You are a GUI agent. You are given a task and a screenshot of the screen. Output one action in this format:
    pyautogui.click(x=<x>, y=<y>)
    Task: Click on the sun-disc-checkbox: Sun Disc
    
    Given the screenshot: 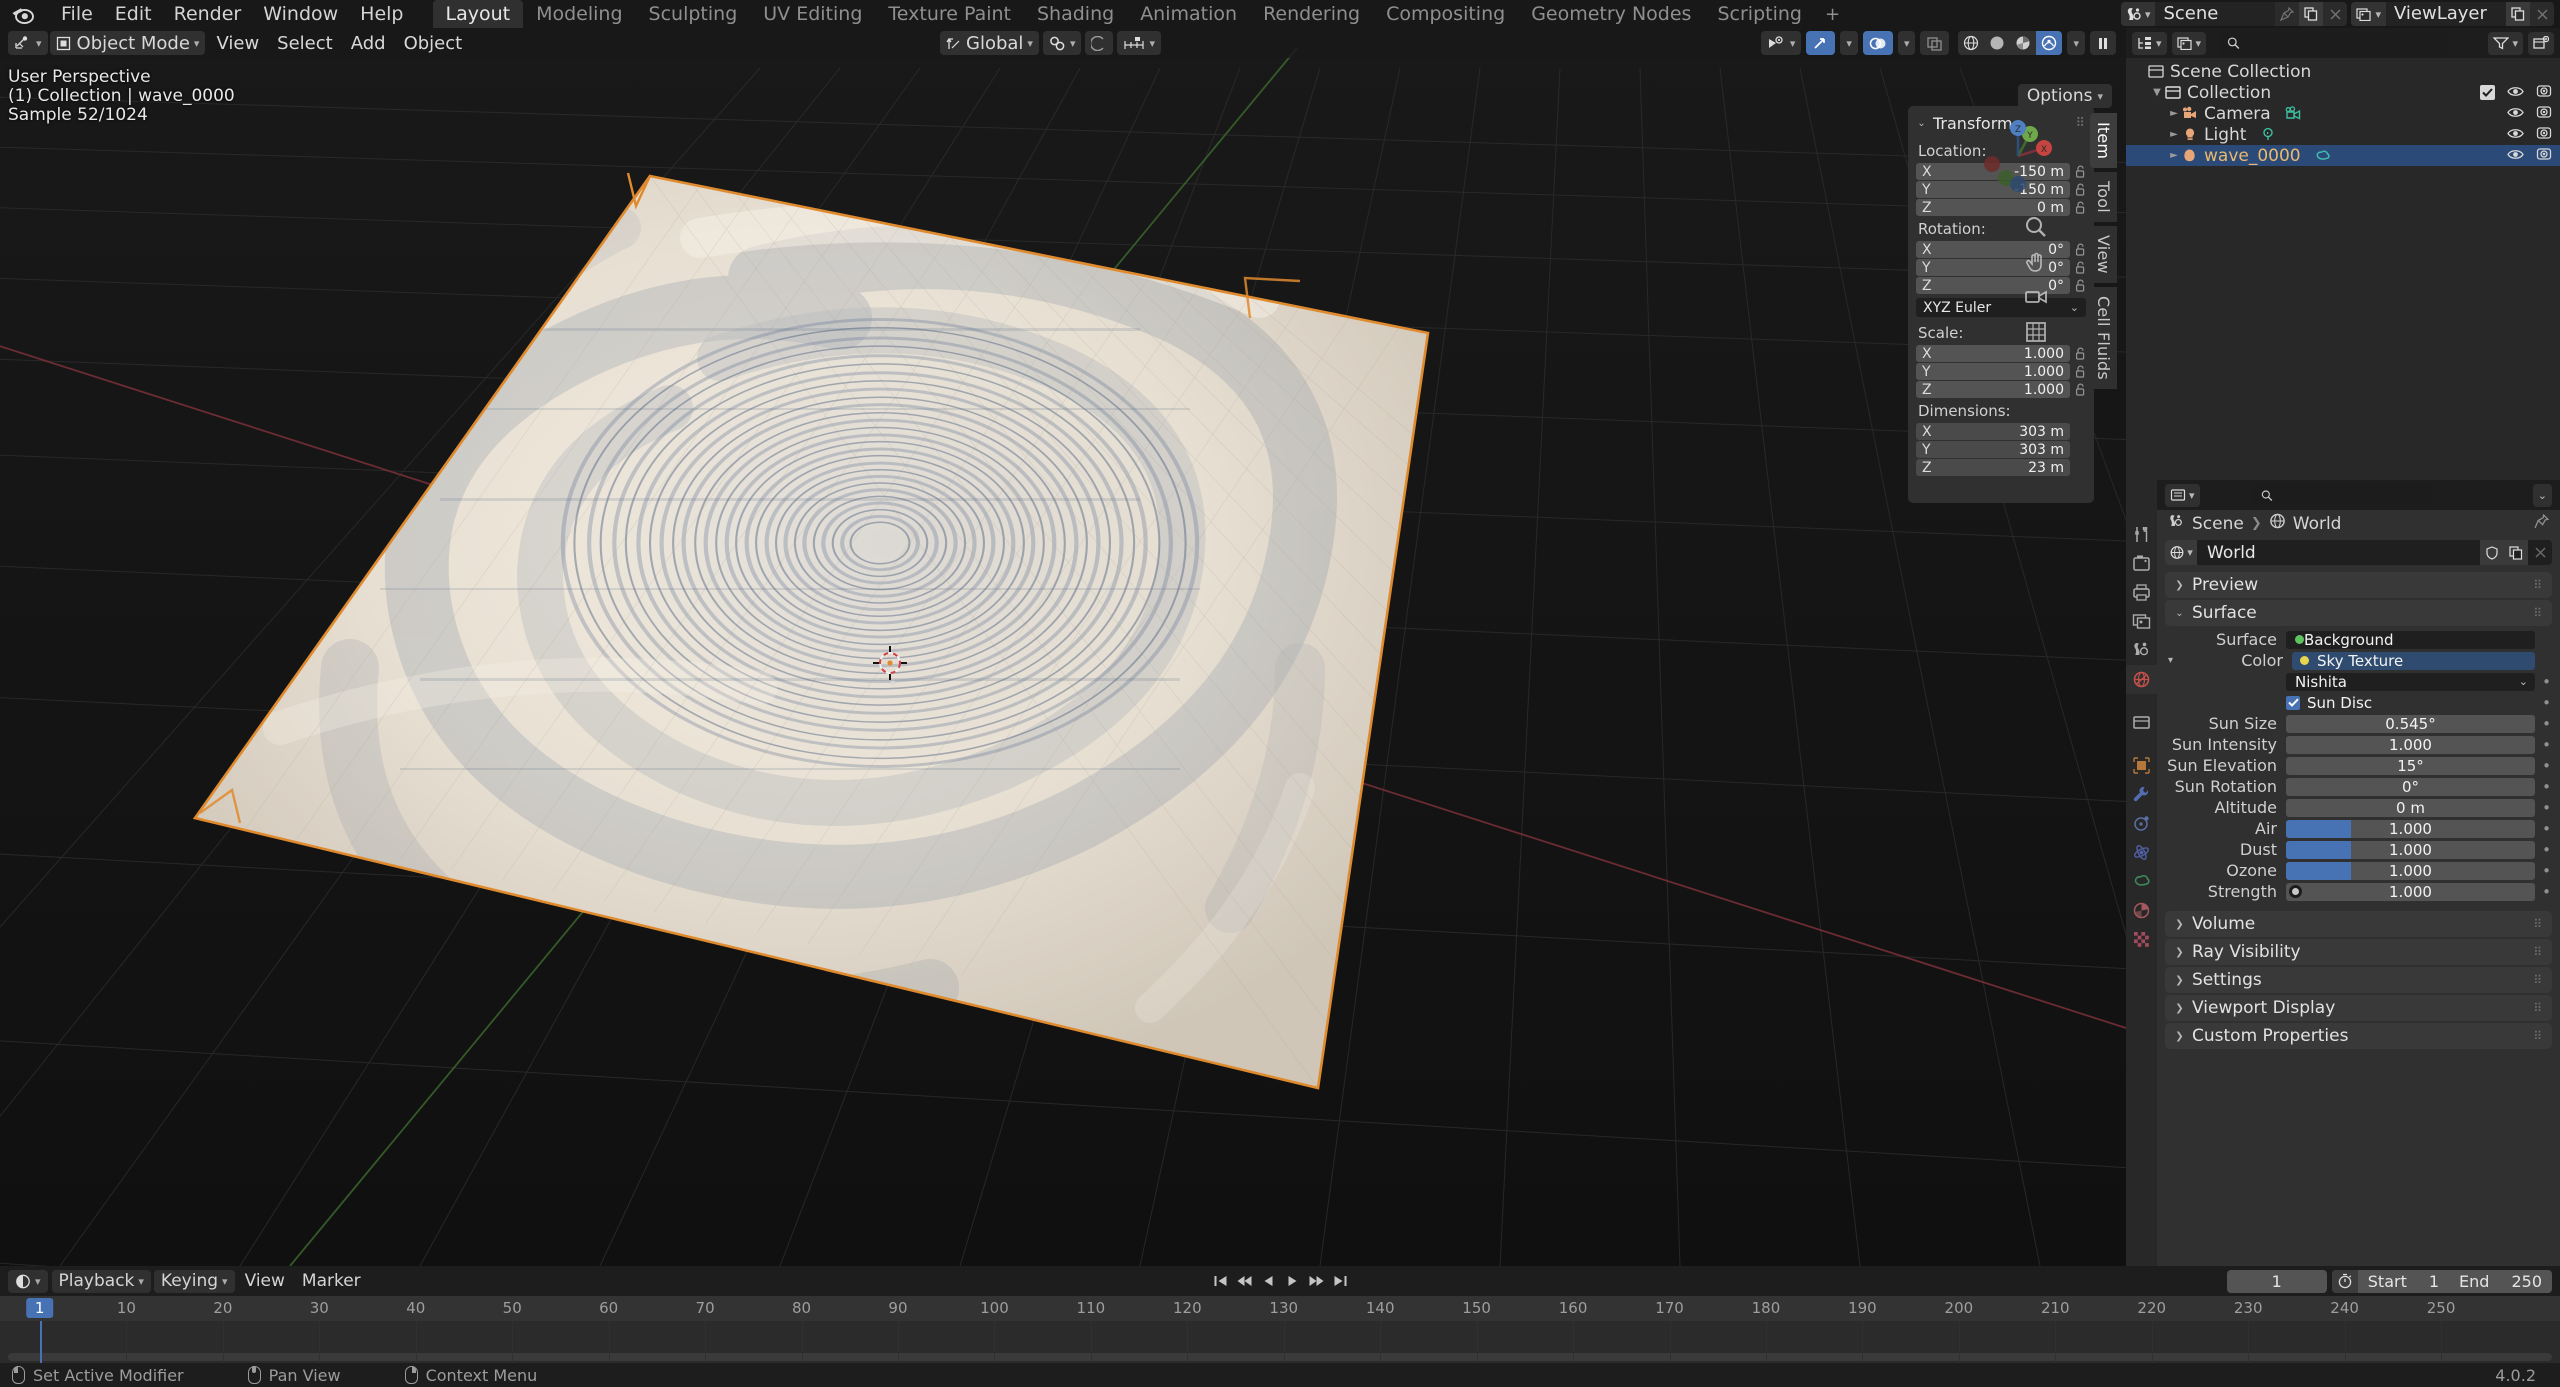 What is the action you would take?
    pyautogui.click(x=2410, y=703)
    